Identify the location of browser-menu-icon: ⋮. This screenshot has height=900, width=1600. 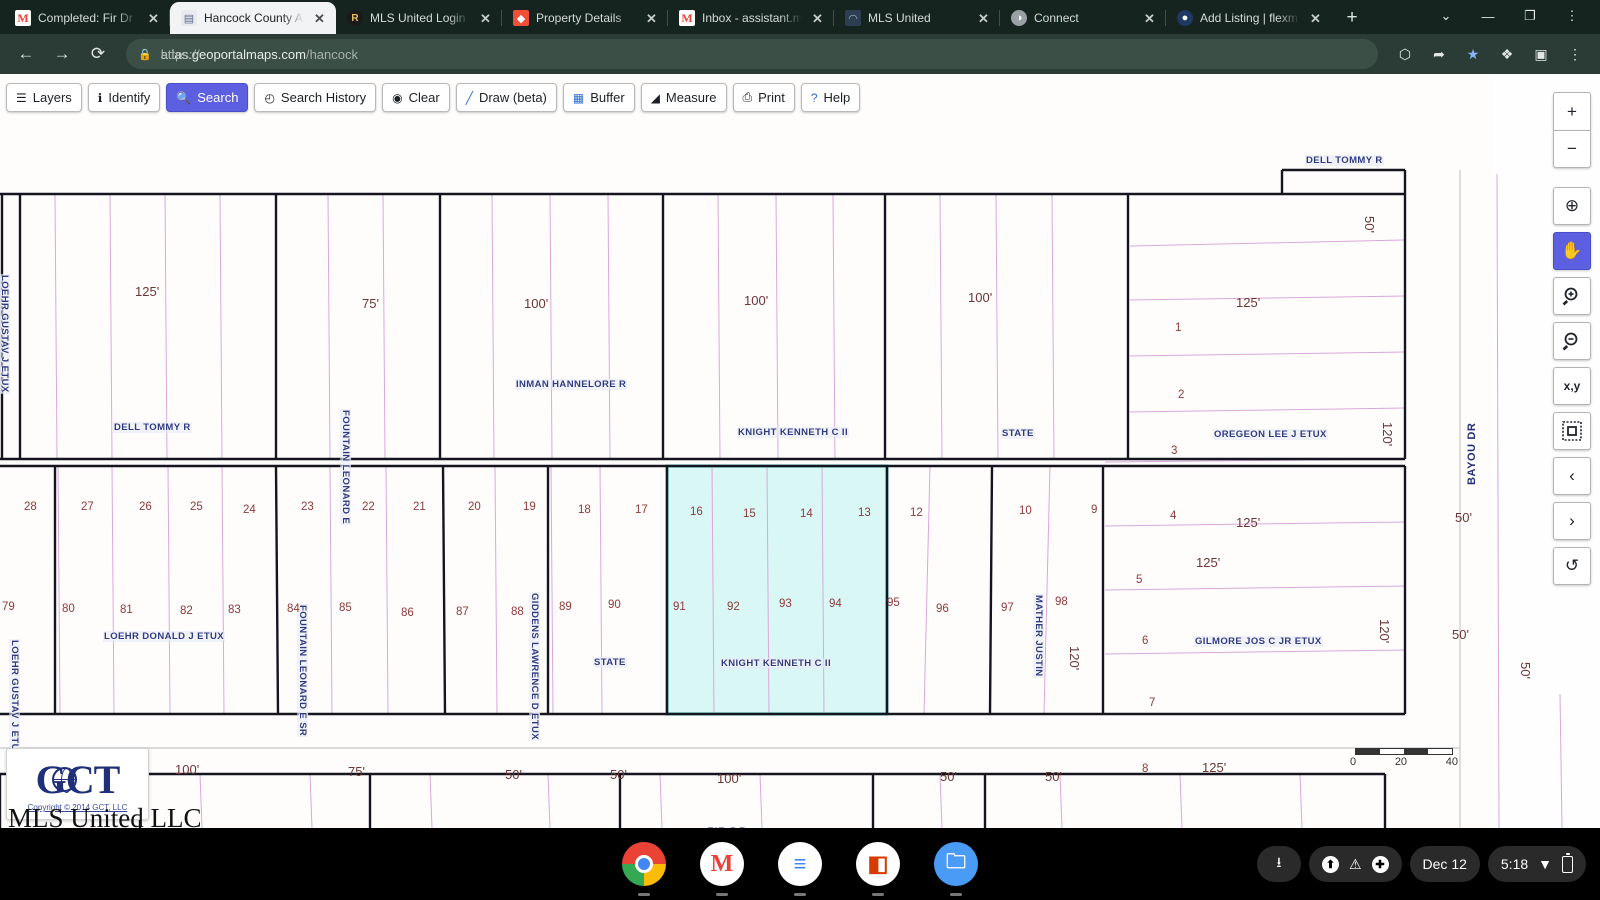
(1575, 54).